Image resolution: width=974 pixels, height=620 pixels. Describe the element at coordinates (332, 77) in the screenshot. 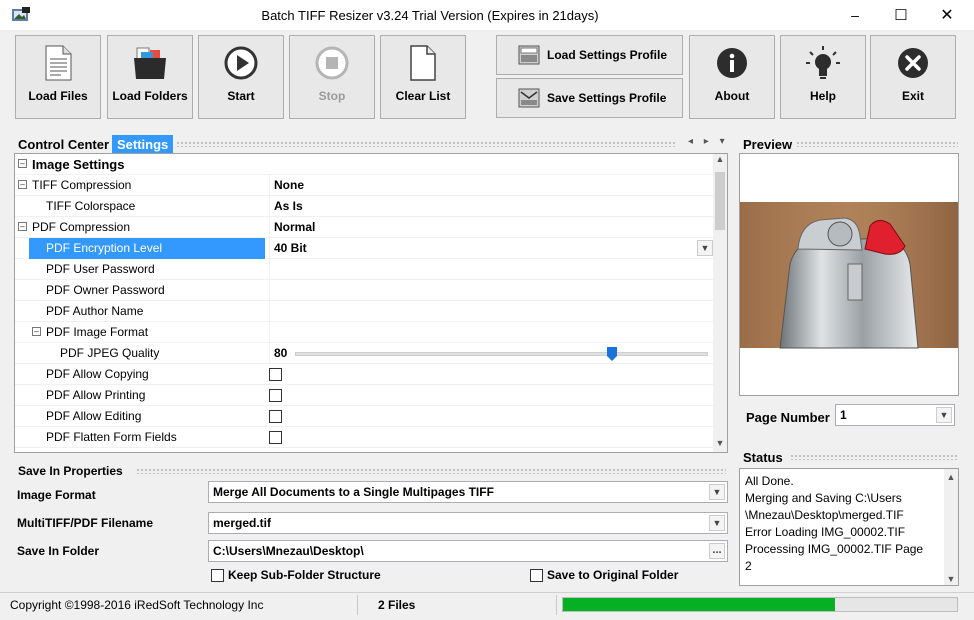

I see `stop-button: Stop` at that location.